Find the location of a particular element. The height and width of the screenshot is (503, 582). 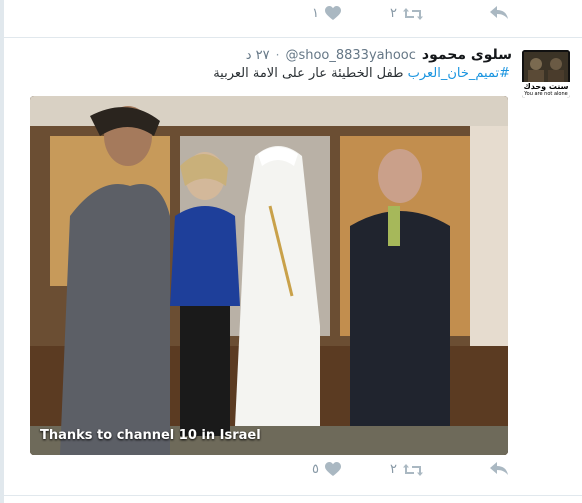

like-count: ١ is located at coordinates (315, 13).